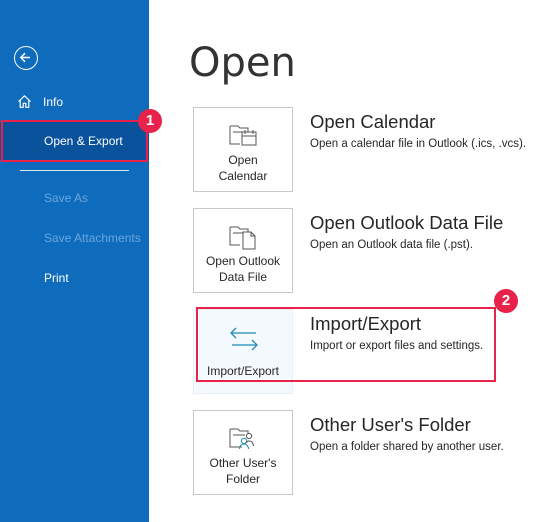 Image resolution: width=541 pixels, height=522 pixels. I want to click on import-export-button: Import/Export, so click(243, 351).